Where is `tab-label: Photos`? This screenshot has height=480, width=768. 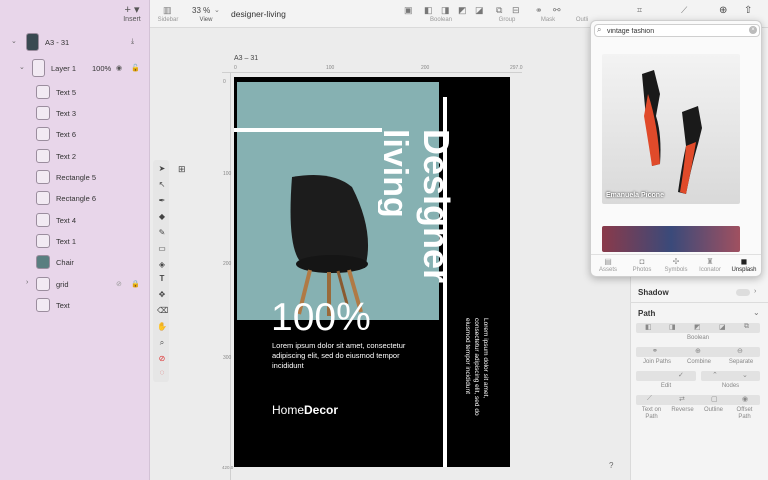 tab-label: Photos is located at coordinates (642, 270).